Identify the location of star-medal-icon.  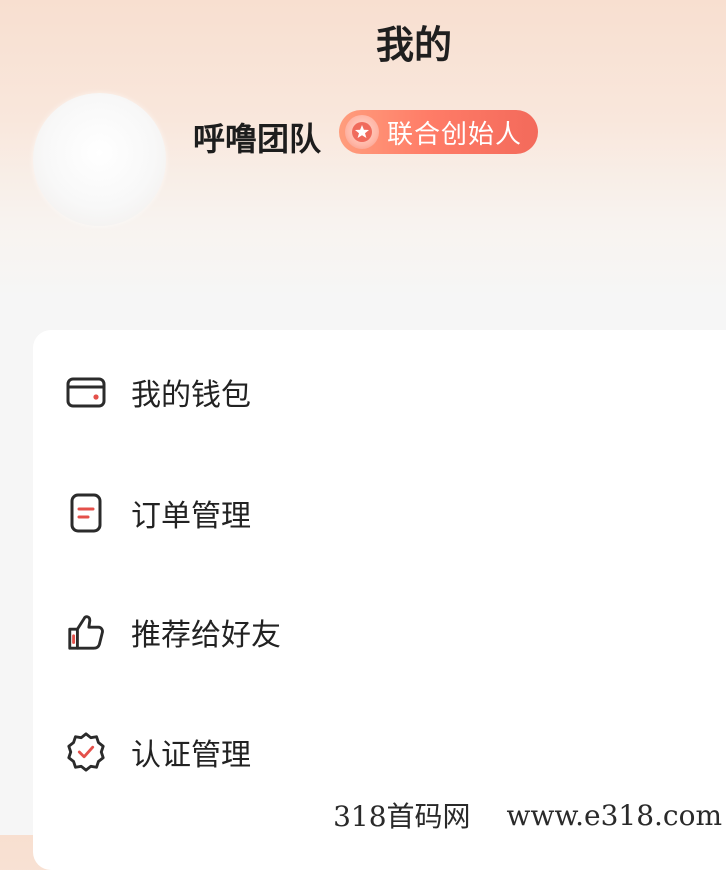
(362, 132).